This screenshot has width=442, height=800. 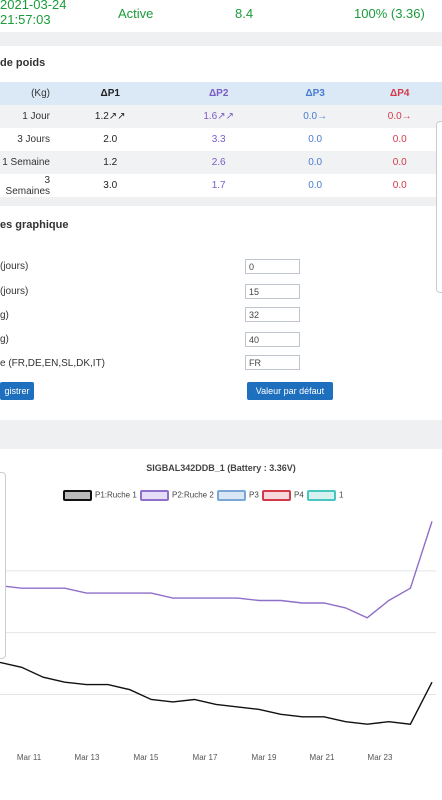 I want to click on header-unit: (Kg), so click(x=40, y=93).